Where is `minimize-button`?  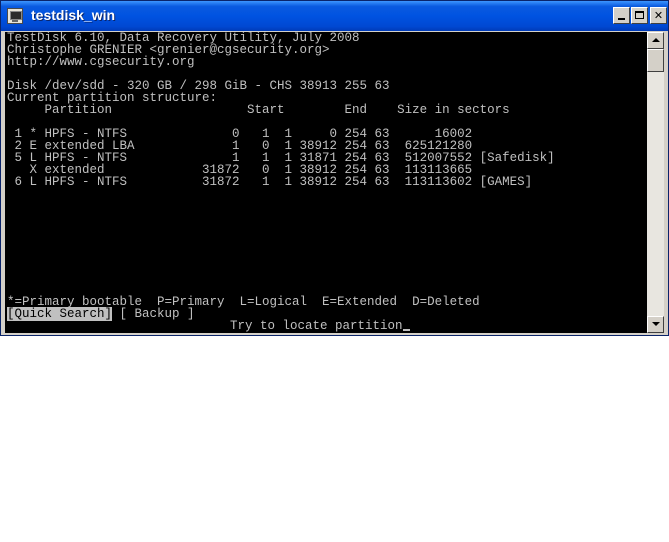 minimize-button is located at coordinates (621, 15).